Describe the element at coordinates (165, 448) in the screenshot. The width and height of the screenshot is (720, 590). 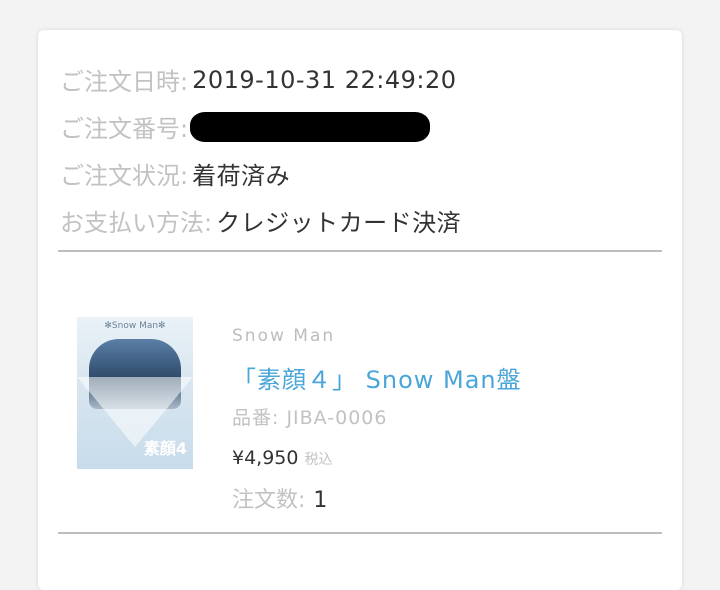
I see `thumbnail-title-mark: 素顔4` at that location.